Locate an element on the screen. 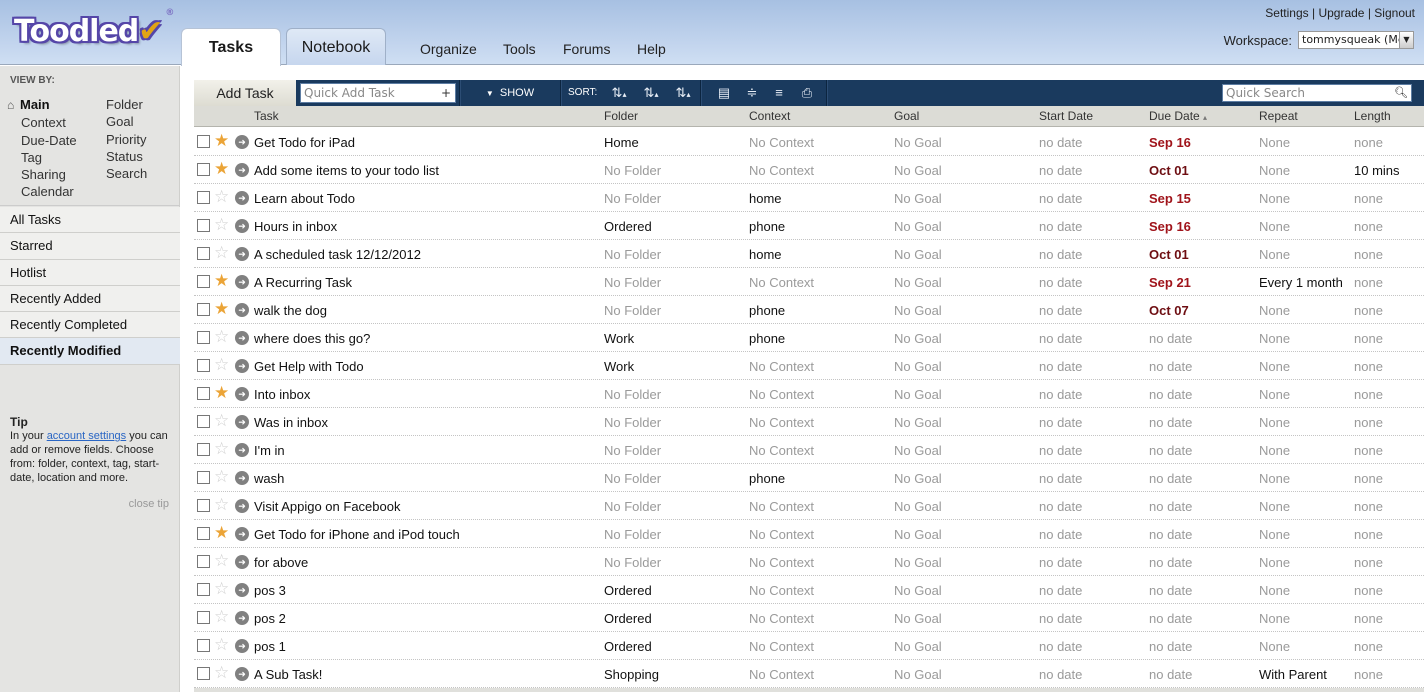 The height and width of the screenshot is (692, 1424). task-folder: Work is located at coordinates (619, 366).